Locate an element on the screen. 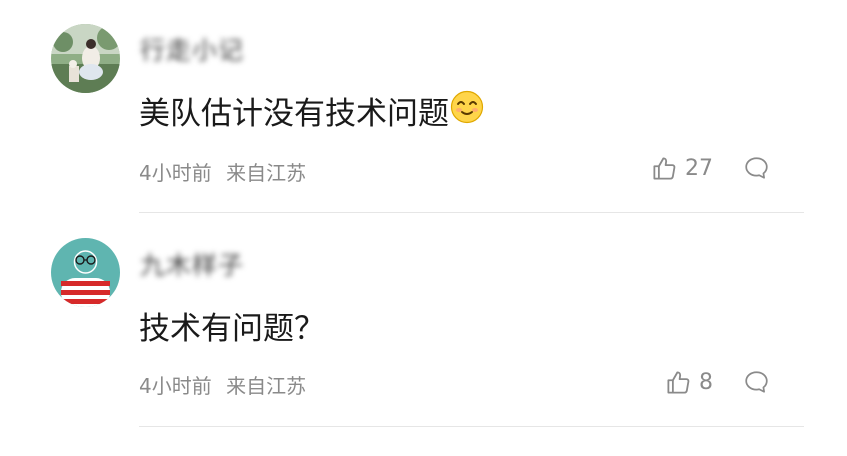 This screenshot has height=456, width=847. comment-text-body: 美队估计没有技术问题 is located at coordinates (294, 114).